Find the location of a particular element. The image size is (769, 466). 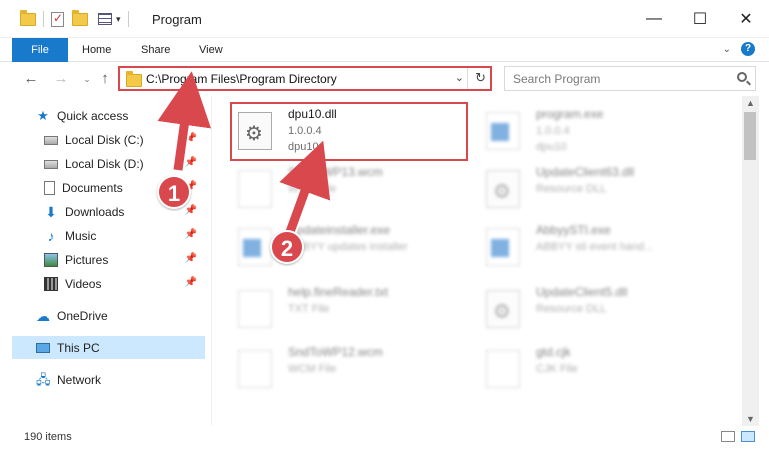

sidebar-item-label: Downloads is located at coordinates (95, 211).